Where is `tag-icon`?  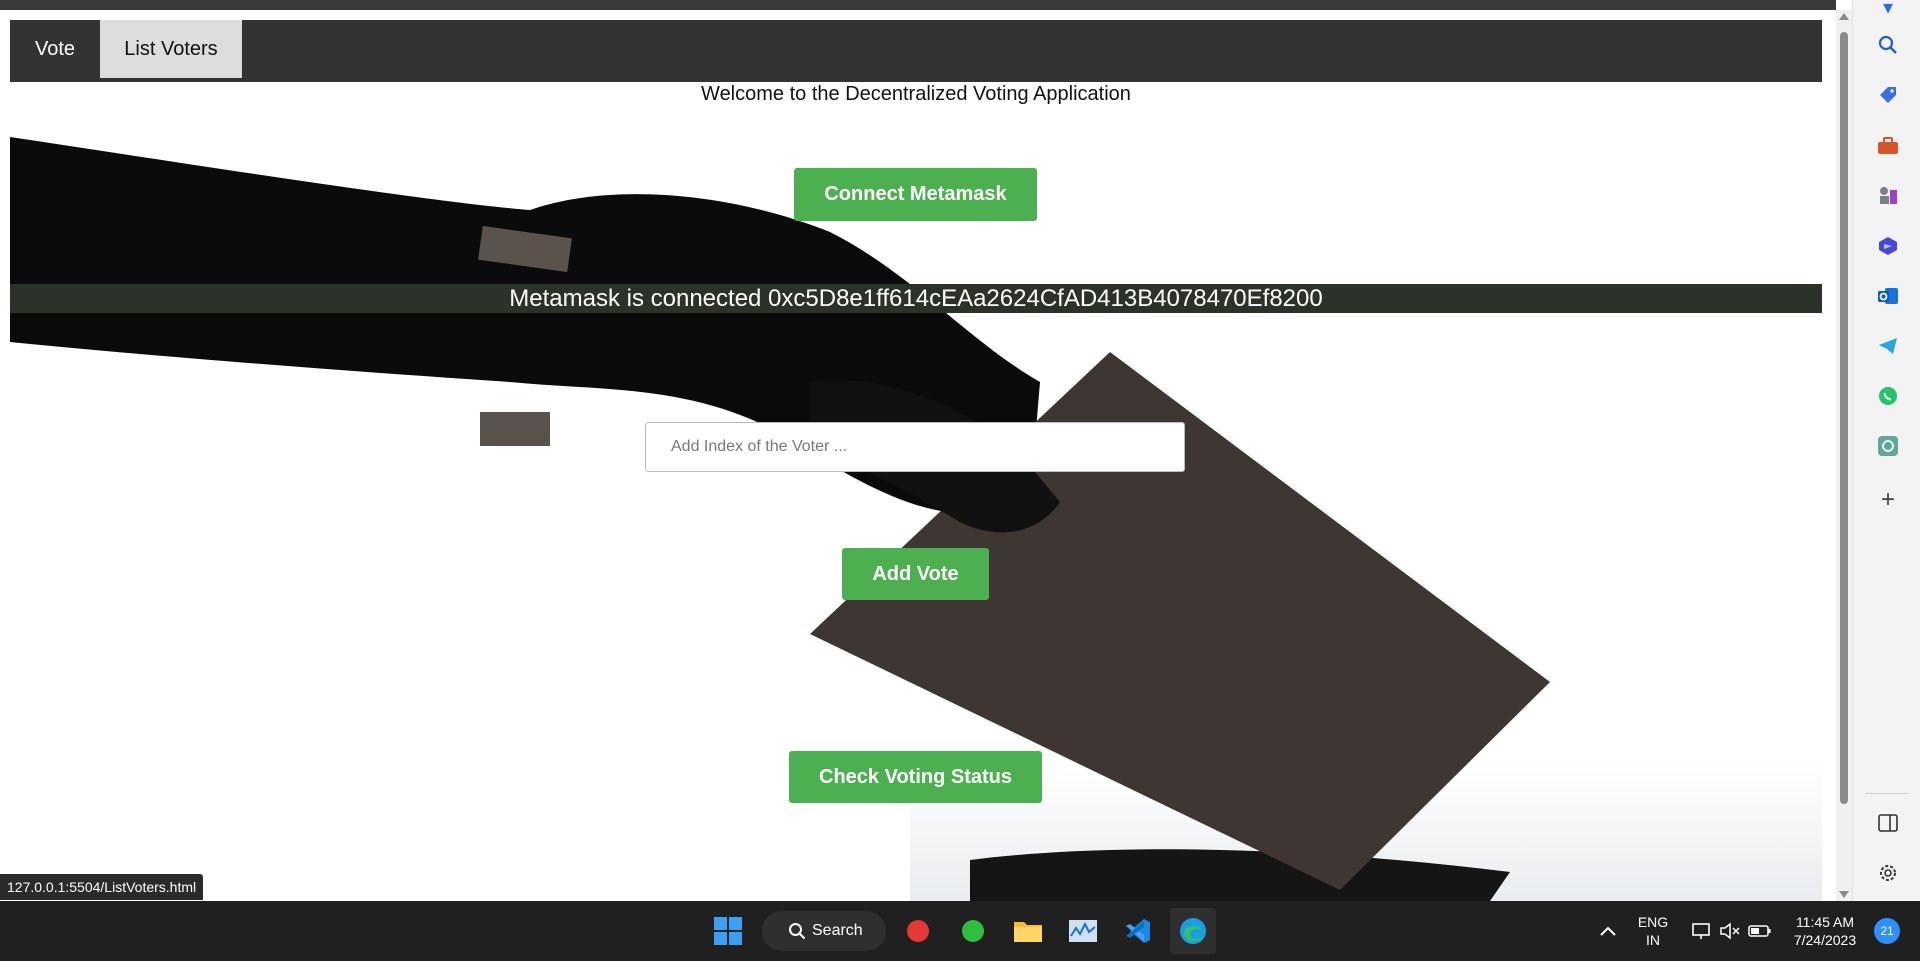
tag-icon is located at coordinates (1888, 95).